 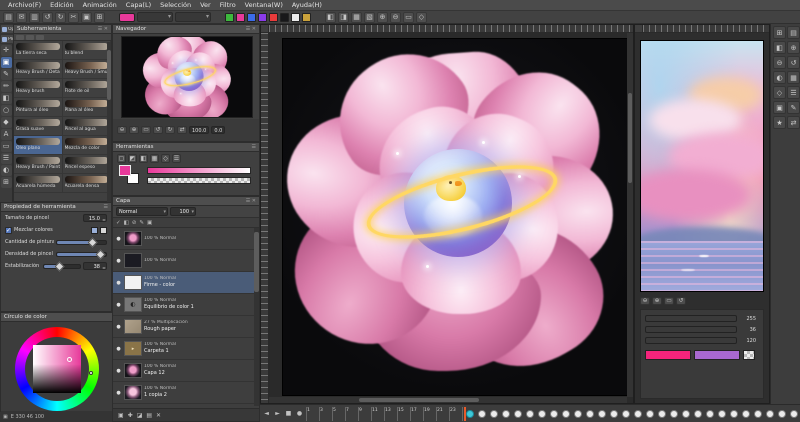 What do you see at coordinates (86, 69) in the screenshot?
I see `subtool-item: Heavy Brush / Smudge` at bounding box center [86, 69].